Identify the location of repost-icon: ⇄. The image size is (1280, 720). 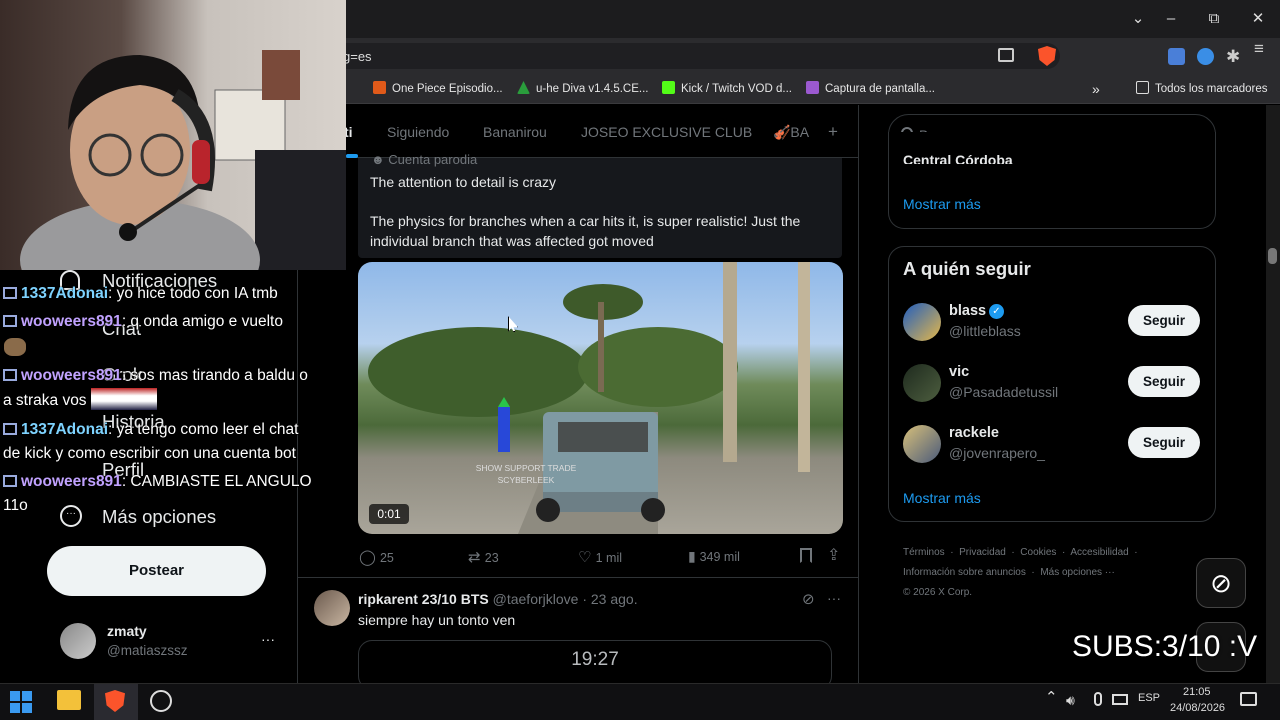
(476, 557).